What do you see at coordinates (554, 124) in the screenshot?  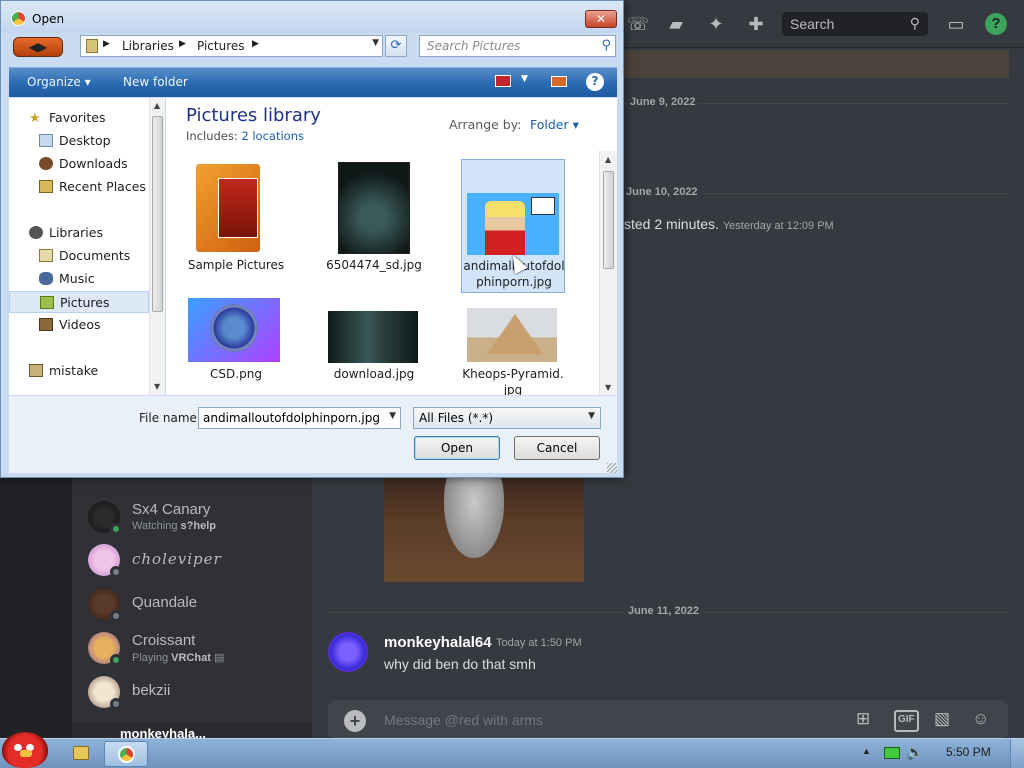 I see `arrange-by-dropdown: Folder ▾` at bounding box center [554, 124].